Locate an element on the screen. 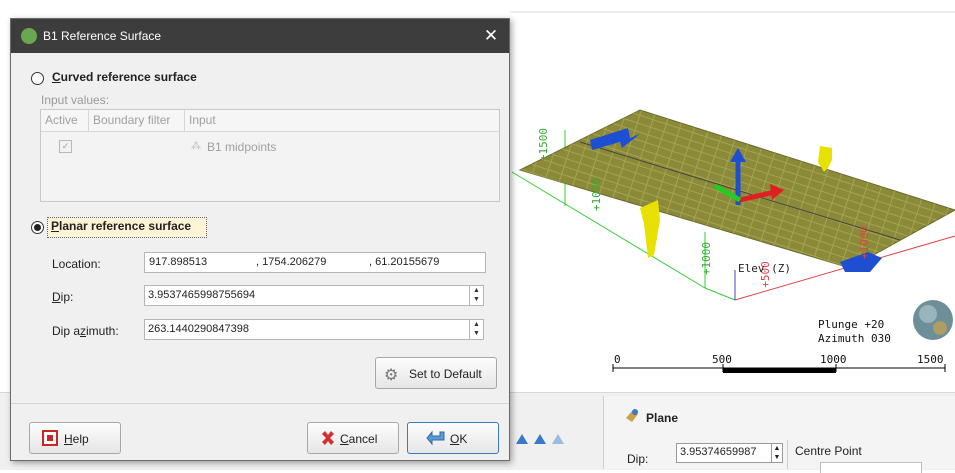 The height and width of the screenshot is (473, 955). label-text: lanar reference surface is located at coordinates (125, 226).